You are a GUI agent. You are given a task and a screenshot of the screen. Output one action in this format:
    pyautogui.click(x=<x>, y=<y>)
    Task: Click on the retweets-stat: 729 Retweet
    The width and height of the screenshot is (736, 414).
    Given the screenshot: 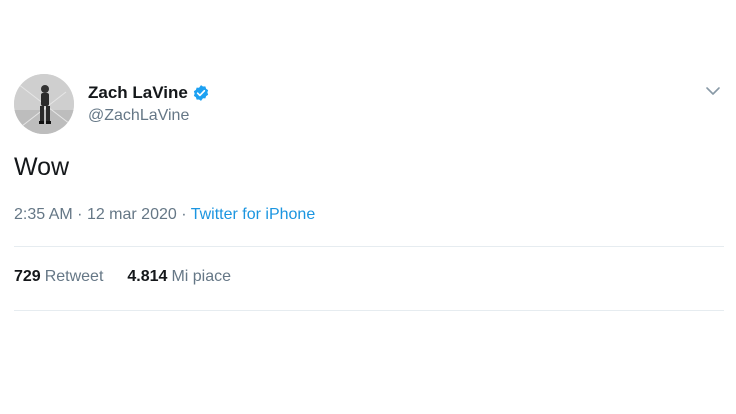 What is the action you would take?
    pyautogui.click(x=58, y=277)
    